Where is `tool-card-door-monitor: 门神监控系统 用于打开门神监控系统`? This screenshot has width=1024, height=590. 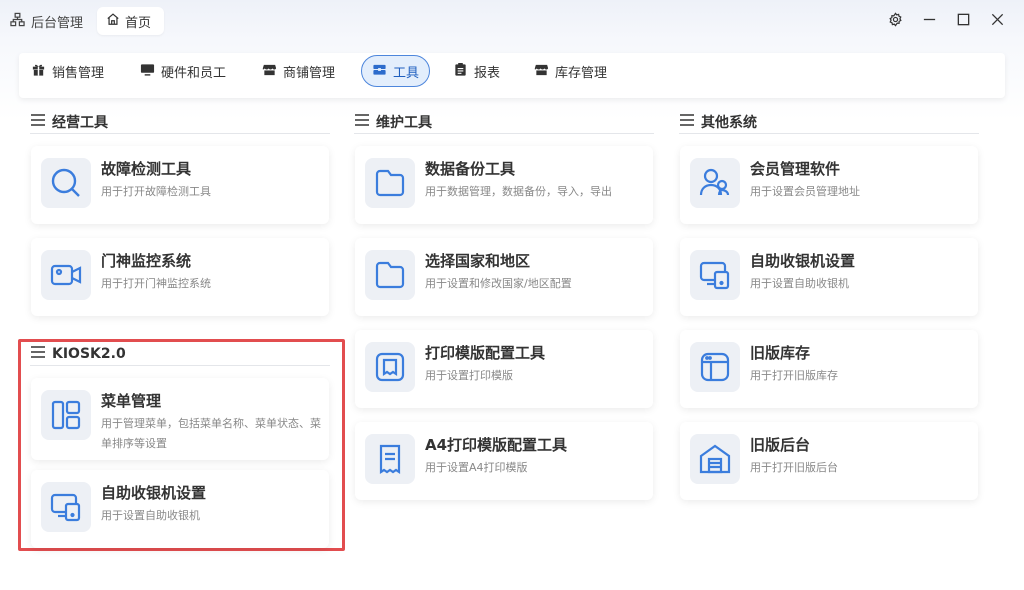
tool-card-door-monitor: 门神监控系统 用于打开门神监控系统 is located at coordinates (180, 277).